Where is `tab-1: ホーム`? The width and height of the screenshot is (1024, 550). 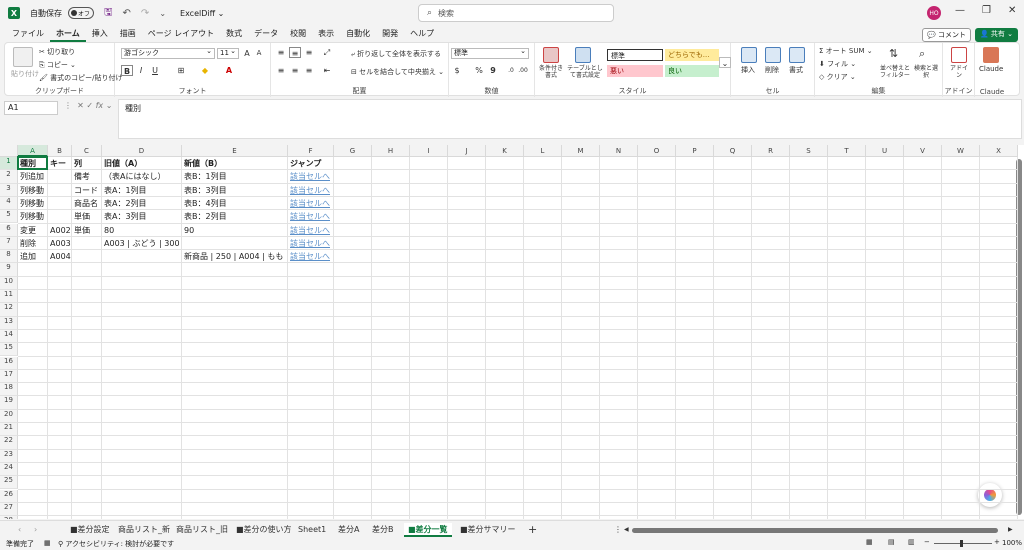
tab-1: ホーム is located at coordinates (68, 34).